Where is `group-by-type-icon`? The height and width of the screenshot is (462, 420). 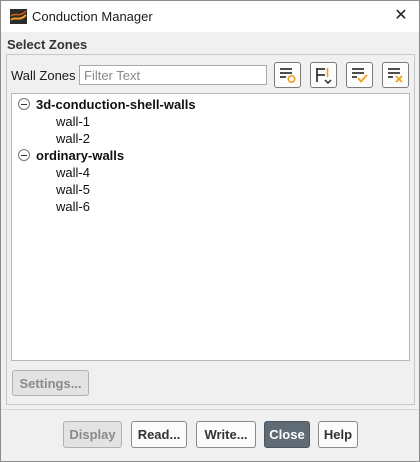
group-by-type-icon is located at coordinates (324, 76).